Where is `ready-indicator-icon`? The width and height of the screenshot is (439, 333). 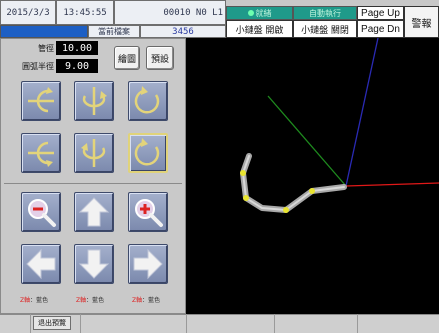 ready-indicator-icon is located at coordinates (250, 13).